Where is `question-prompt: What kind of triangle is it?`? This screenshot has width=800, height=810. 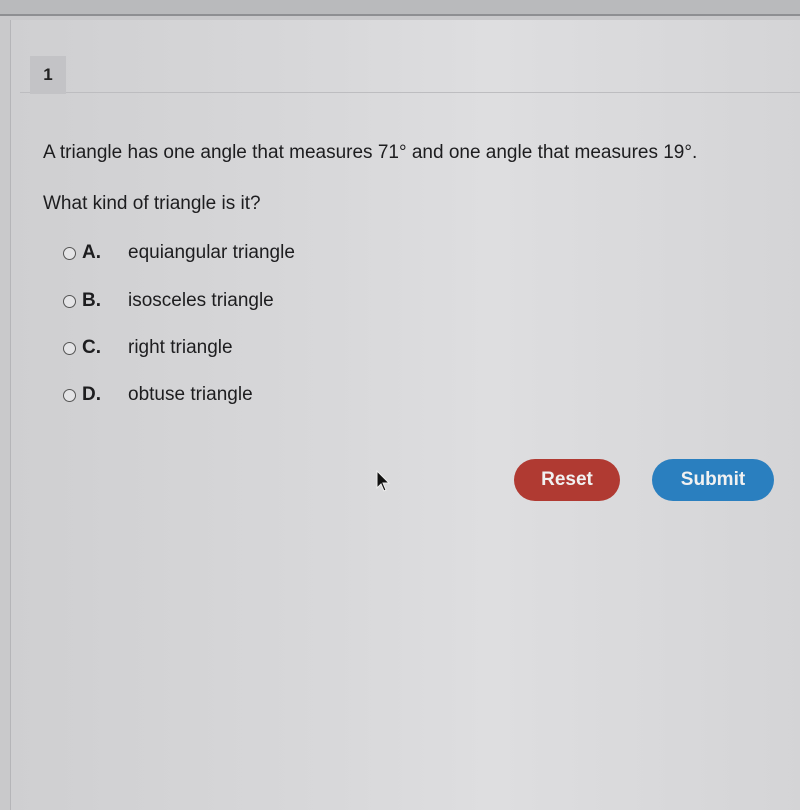 question-prompt: What kind of triangle is it? is located at coordinates (152, 203).